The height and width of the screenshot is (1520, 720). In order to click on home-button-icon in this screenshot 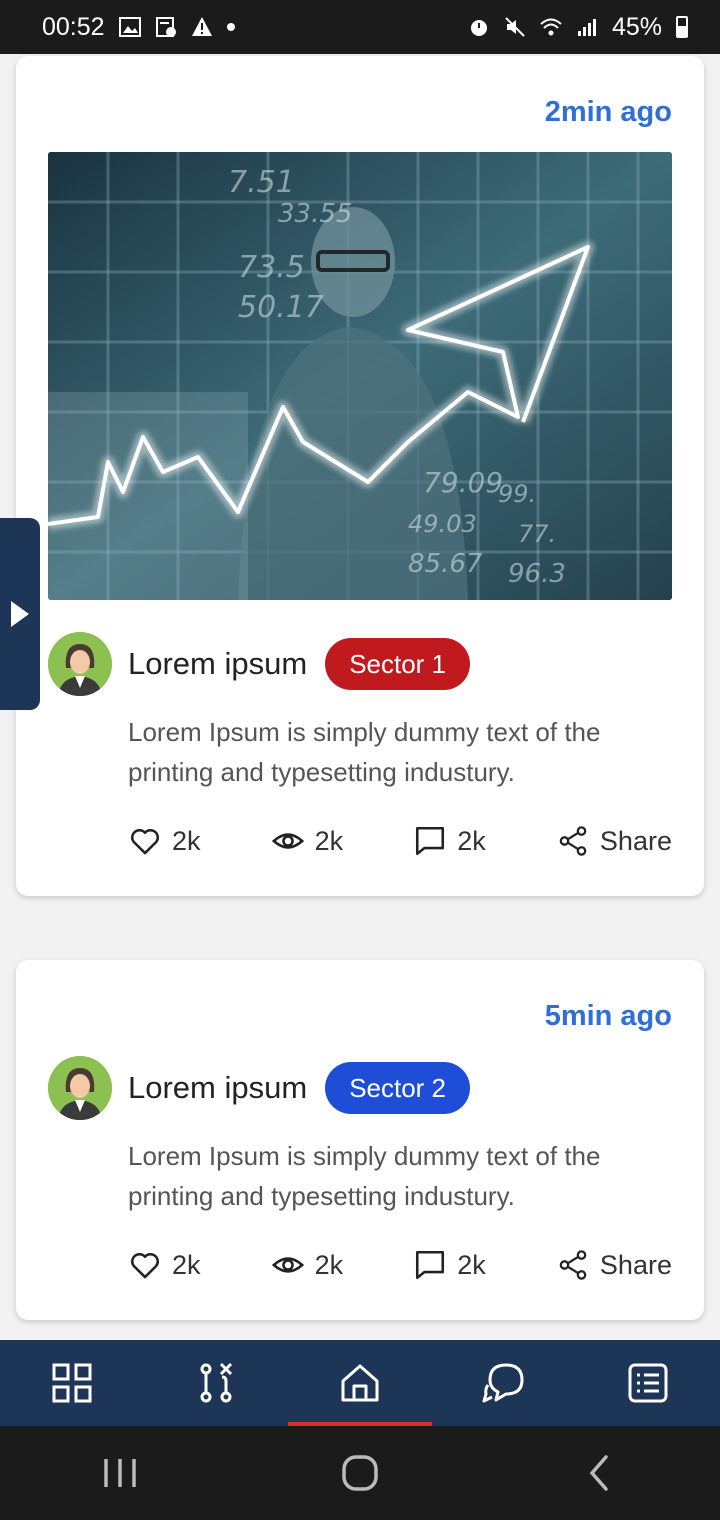, I will do `click(360, 1473)`.